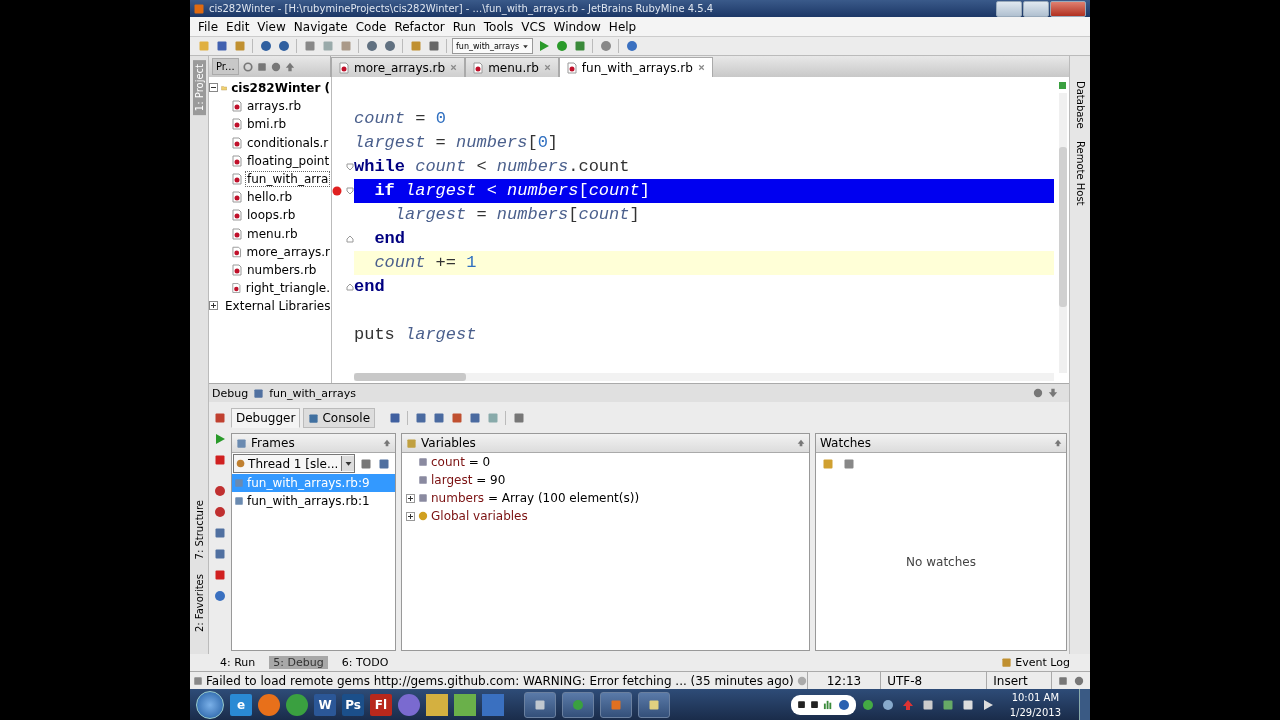 This screenshot has width=1280, height=720. What do you see at coordinates (400, 119) in the screenshot?
I see `code-line: count = 0` at bounding box center [400, 119].